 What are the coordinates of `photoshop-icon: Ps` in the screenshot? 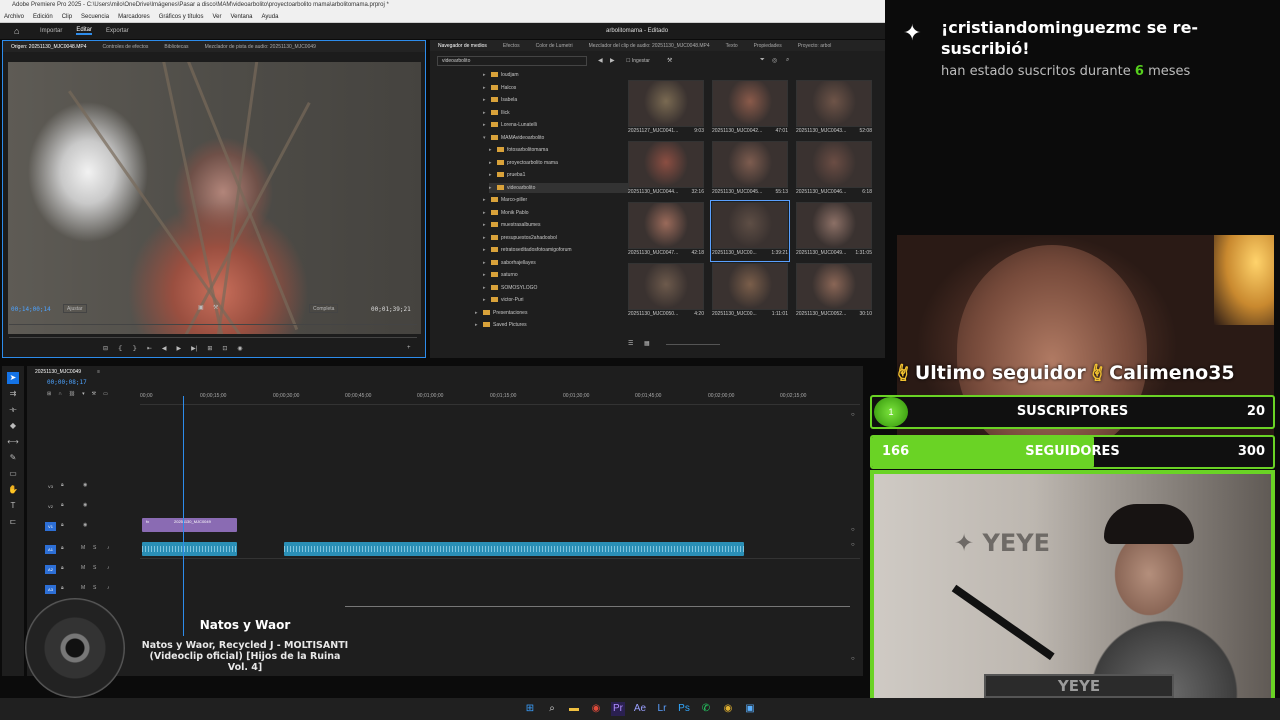 It's located at (684, 709).